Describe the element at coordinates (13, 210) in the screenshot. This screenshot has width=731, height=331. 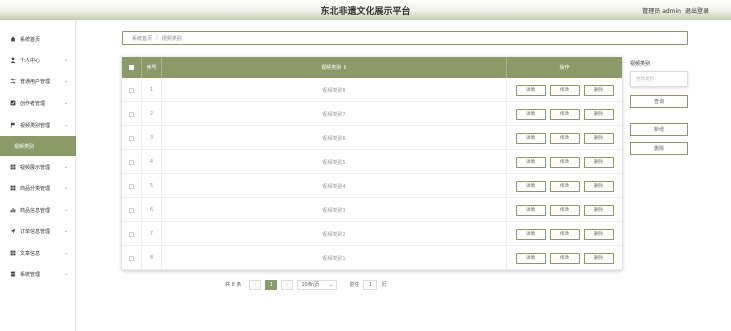
I see `bar-chart-icon` at that location.